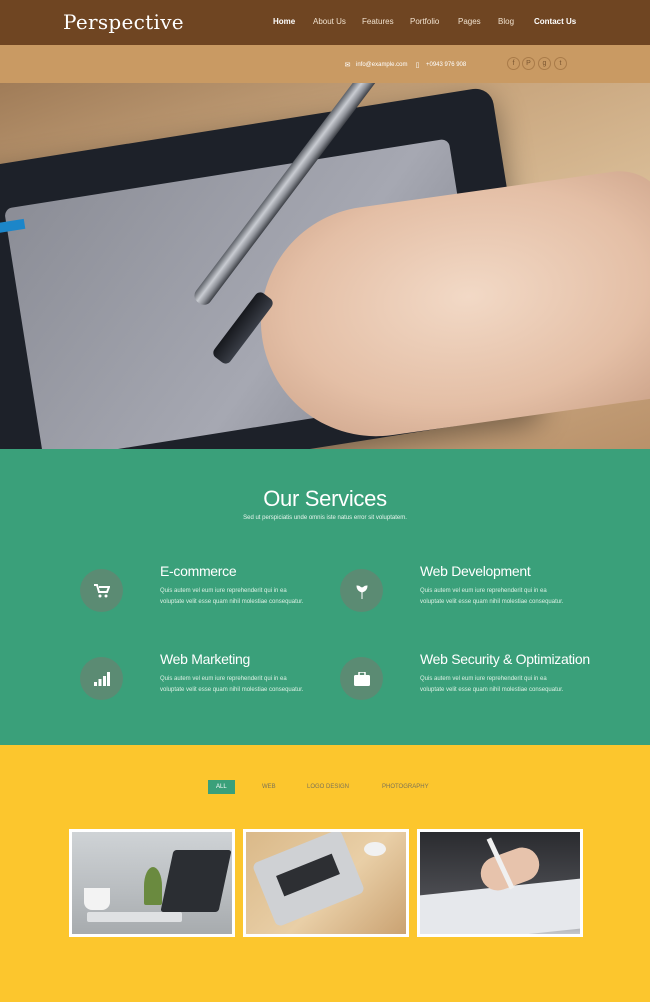 The image size is (650, 1002). I want to click on contact-info-bar: ✉ info@example.com ▯ +0943 976 908, so click(325, 64).